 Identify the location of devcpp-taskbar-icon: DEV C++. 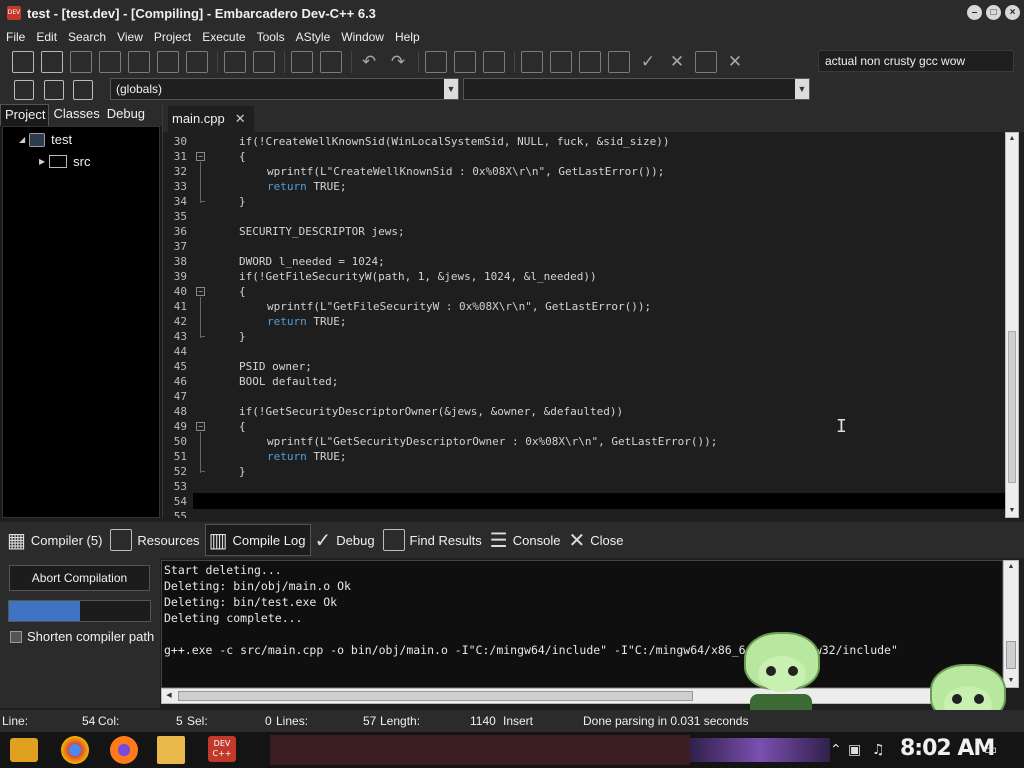
(222, 749).